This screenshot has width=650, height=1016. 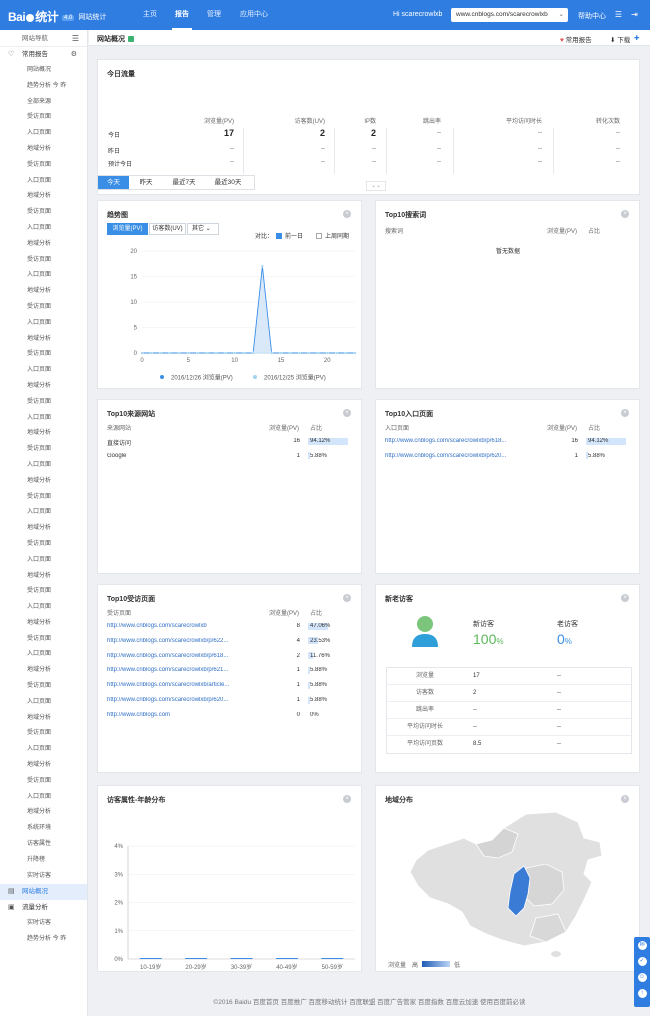 I want to click on sidebar-section-common: ♡ 常用报告 ⚙, so click(x=43, y=55).